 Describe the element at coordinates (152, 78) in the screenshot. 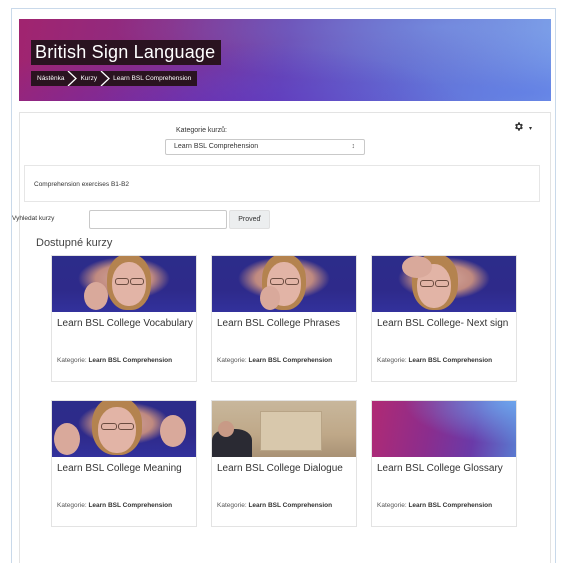

I see `breadcrumb-current: Learn BSL Comprehension` at that location.